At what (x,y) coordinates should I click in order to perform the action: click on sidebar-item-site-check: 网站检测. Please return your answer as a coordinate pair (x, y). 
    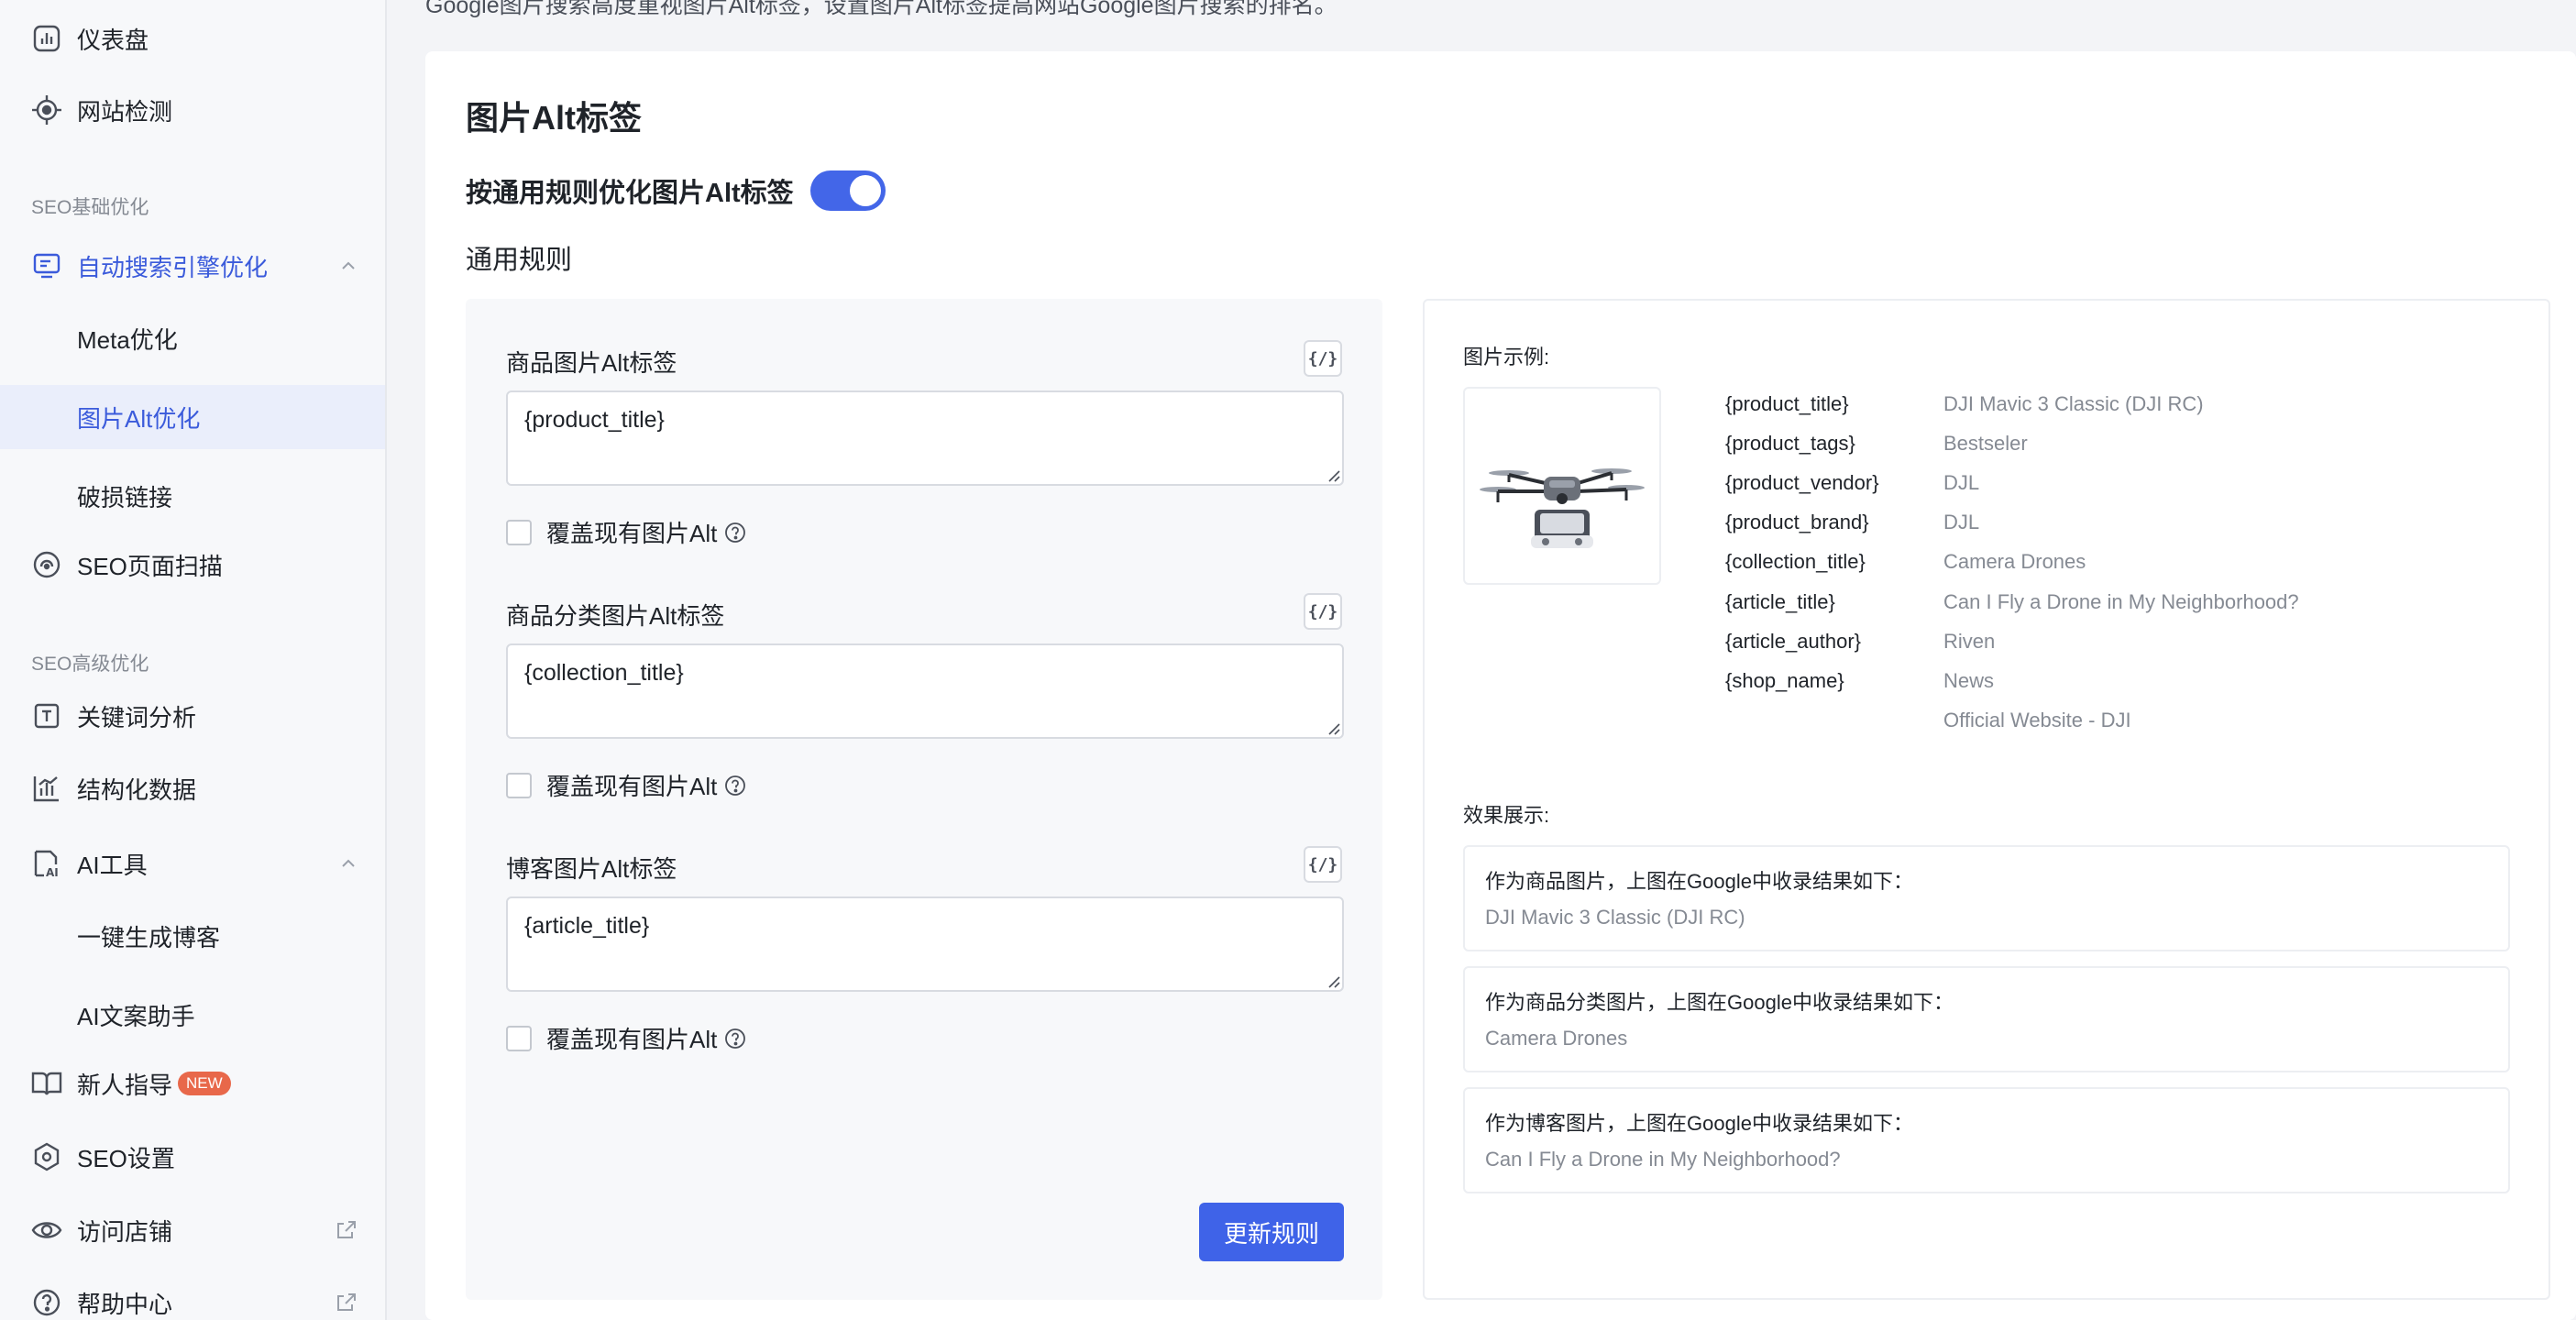
    Looking at the image, I should click on (192, 110).